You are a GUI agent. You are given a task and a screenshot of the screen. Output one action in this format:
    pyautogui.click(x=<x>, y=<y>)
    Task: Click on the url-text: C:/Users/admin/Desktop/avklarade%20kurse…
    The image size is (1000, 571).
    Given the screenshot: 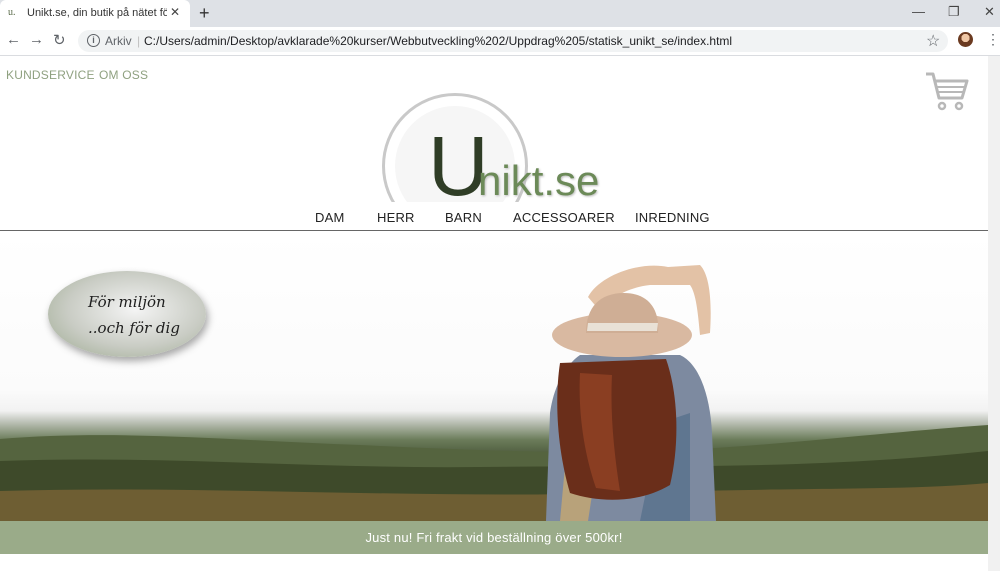 What is the action you would take?
    pyautogui.click(x=438, y=41)
    